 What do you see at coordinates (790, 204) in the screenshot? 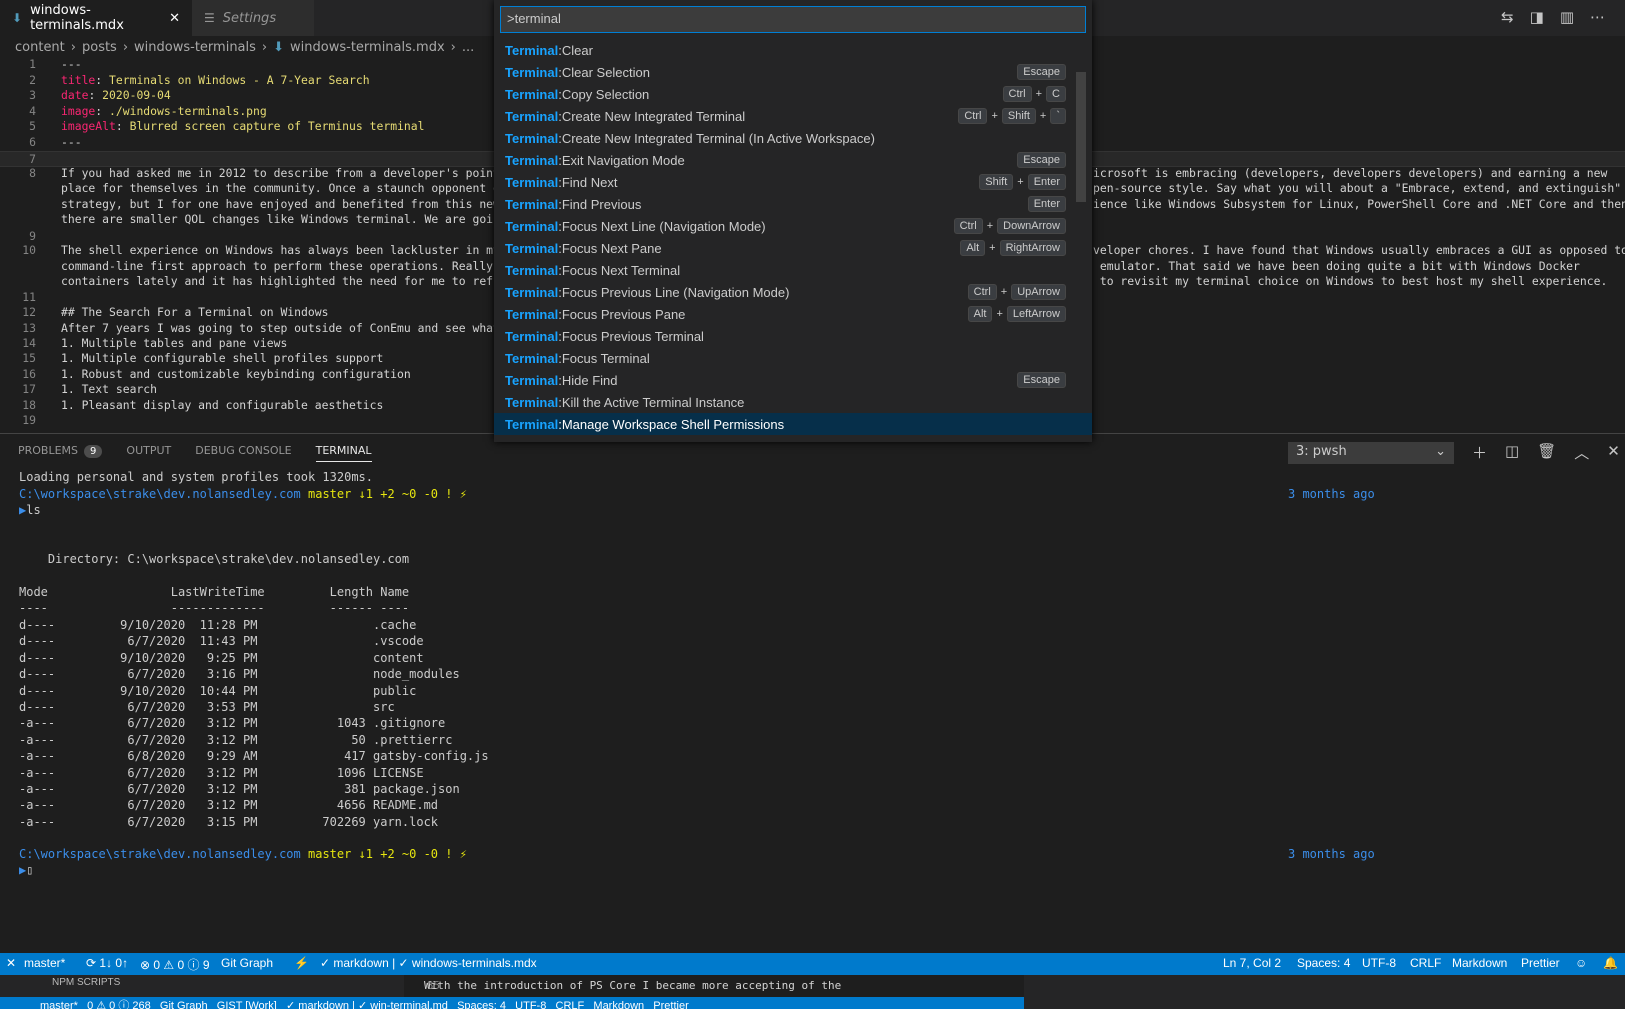
I see `command-item: Terminal: Find Previous Enter` at bounding box center [790, 204].